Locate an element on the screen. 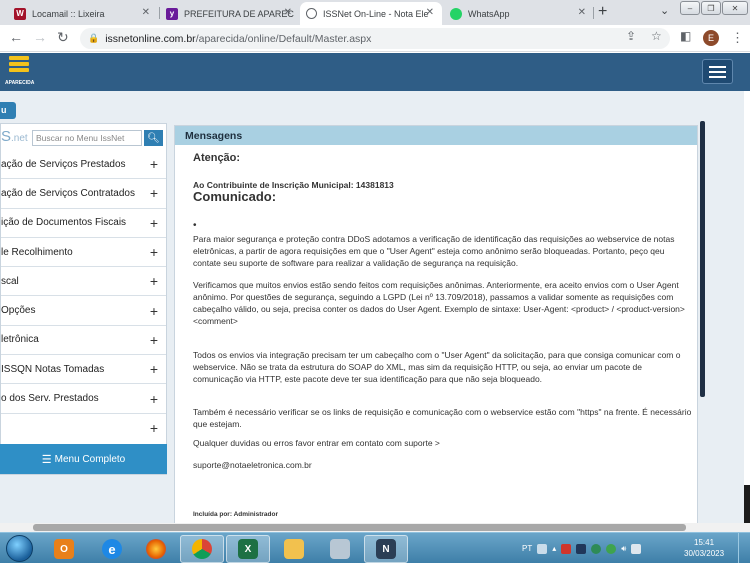 This screenshot has width=750, height=563. taskbar-chrome is located at coordinates (202, 549).